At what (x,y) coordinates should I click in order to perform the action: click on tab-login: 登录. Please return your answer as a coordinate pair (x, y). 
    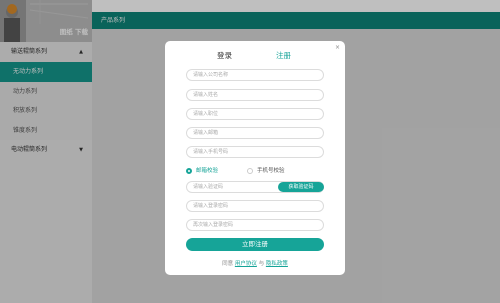
    Looking at the image, I should click on (224, 55).